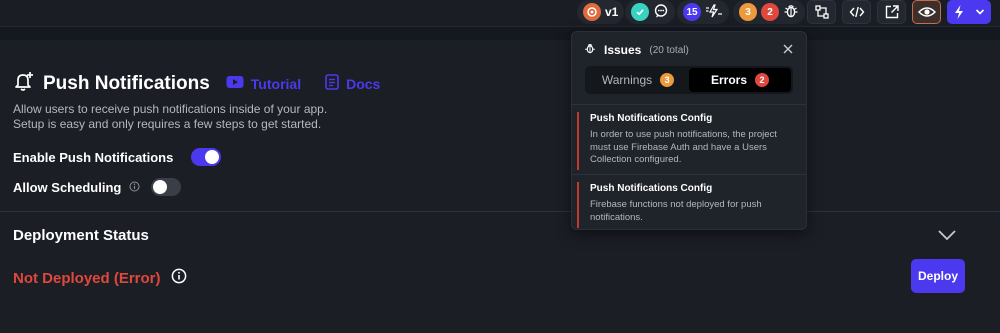 Image resolution: width=1000 pixels, height=333 pixels. Describe the element at coordinates (612, 12) in the screenshot. I see `version-label: v1` at that location.